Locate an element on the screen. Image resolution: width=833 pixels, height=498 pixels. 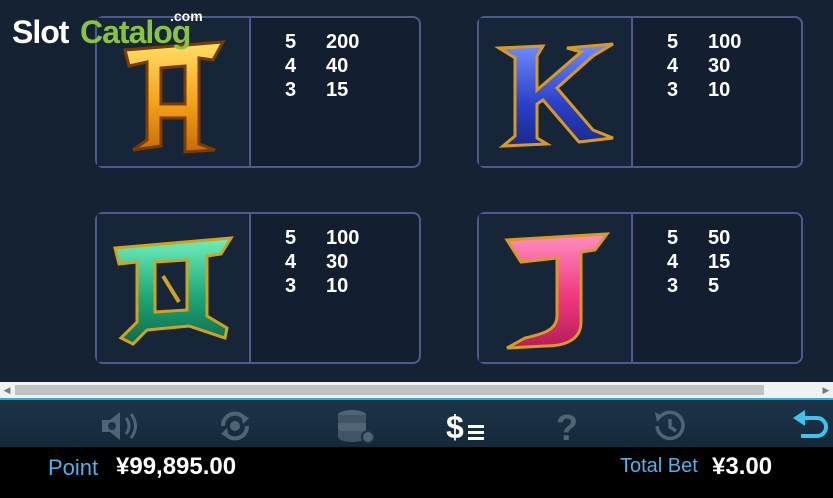
point-label: Point is located at coordinates (73, 467).